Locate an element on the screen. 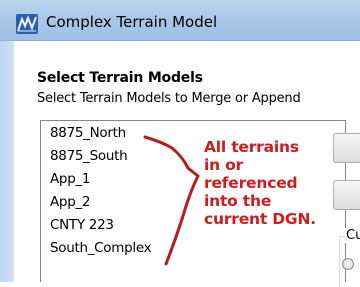  annotation-line: All terrains is located at coordinates (251, 147).